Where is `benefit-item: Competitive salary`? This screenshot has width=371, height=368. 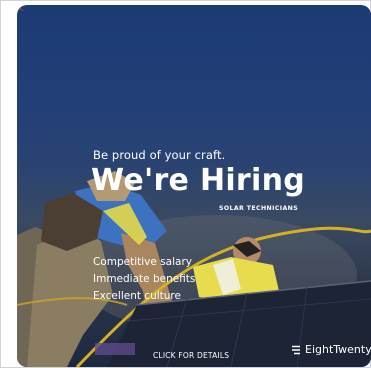 benefit-item: Competitive salary is located at coordinates (142, 262).